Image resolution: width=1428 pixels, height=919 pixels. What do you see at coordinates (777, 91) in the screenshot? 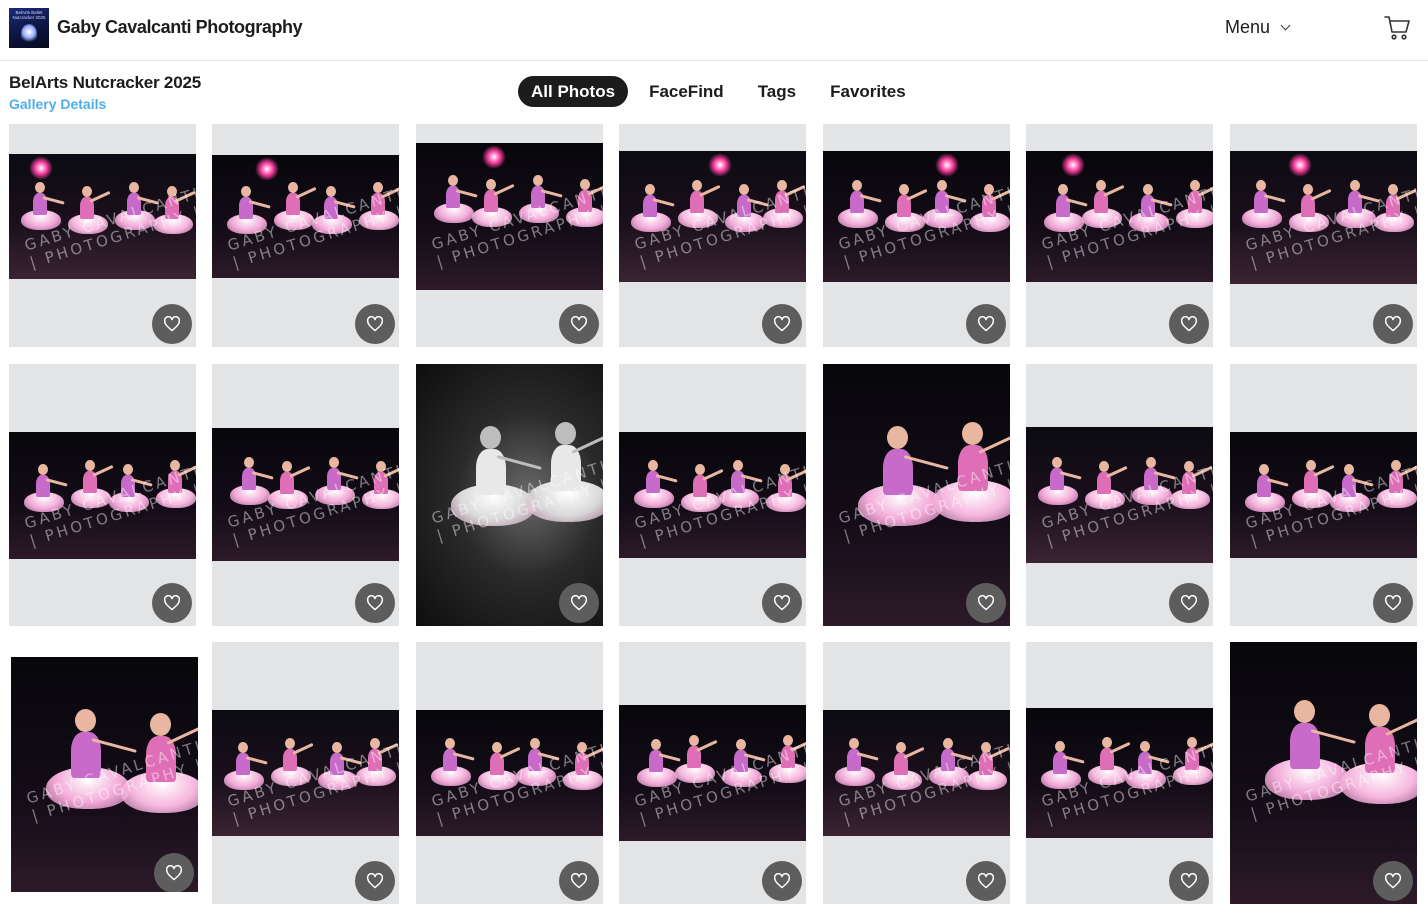
I see `tab-tags: Tags` at bounding box center [777, 91].